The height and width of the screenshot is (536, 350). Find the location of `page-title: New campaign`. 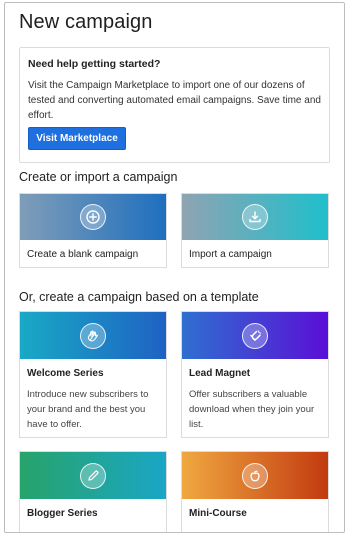

page-title: New campaign is located at coordinates (86, 22).